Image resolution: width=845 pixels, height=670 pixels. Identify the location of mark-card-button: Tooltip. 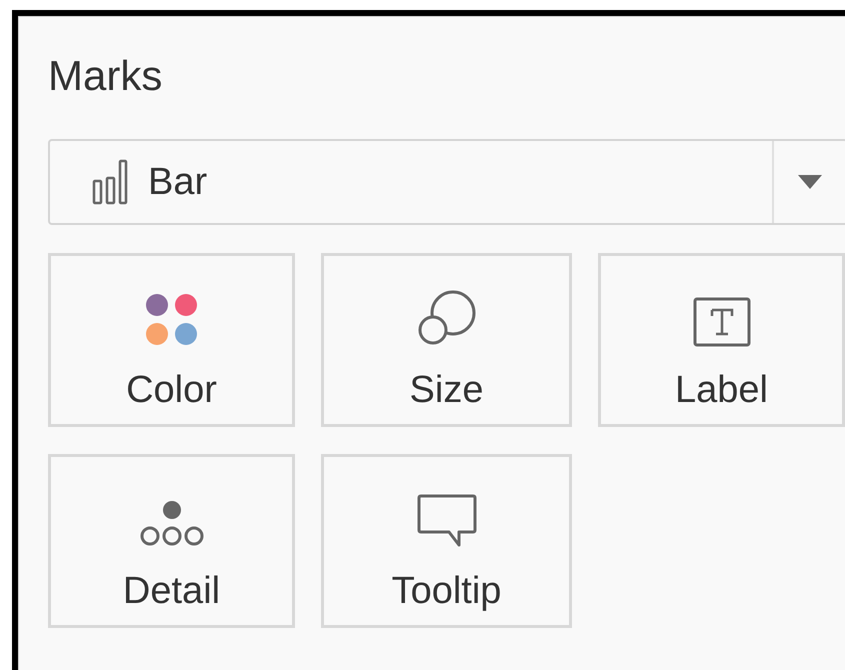
(446, 541).